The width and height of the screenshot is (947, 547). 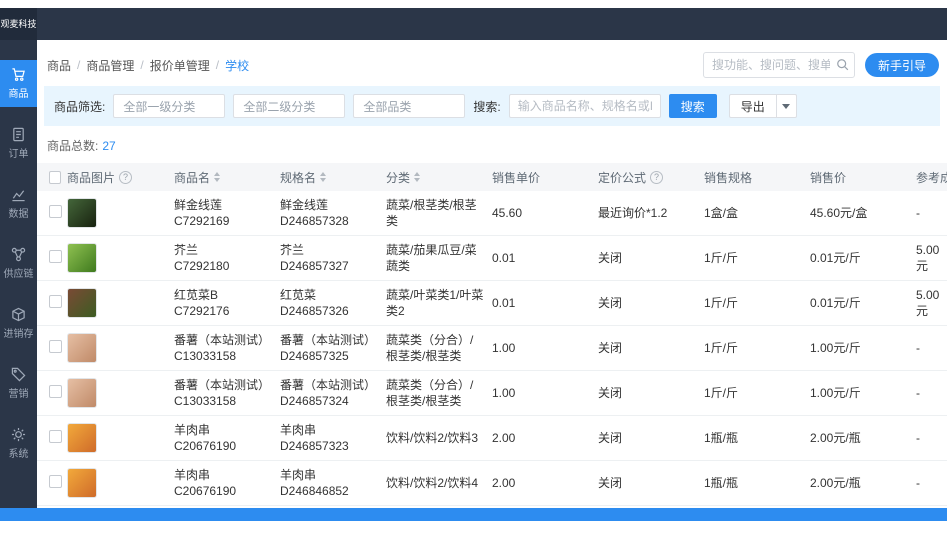 What do you see at coordinates (18, 254) in the screenshot?
I see `network-icon` at bounding box center [18, 254].